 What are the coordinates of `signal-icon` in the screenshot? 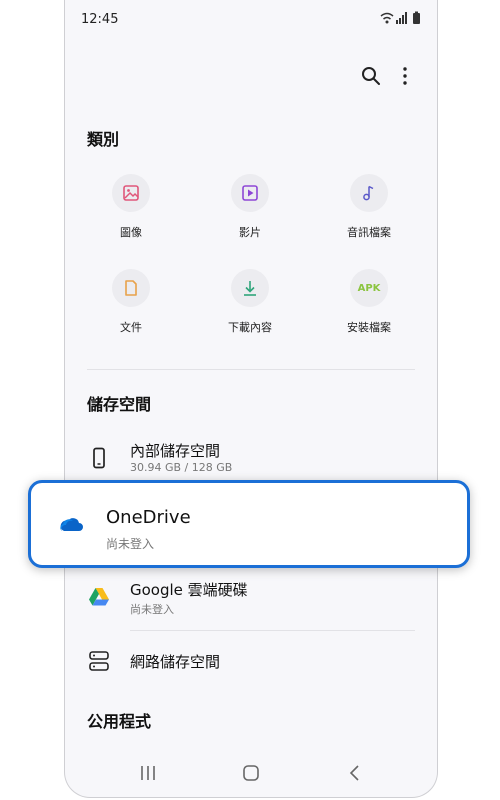 It's located at (401, 18).